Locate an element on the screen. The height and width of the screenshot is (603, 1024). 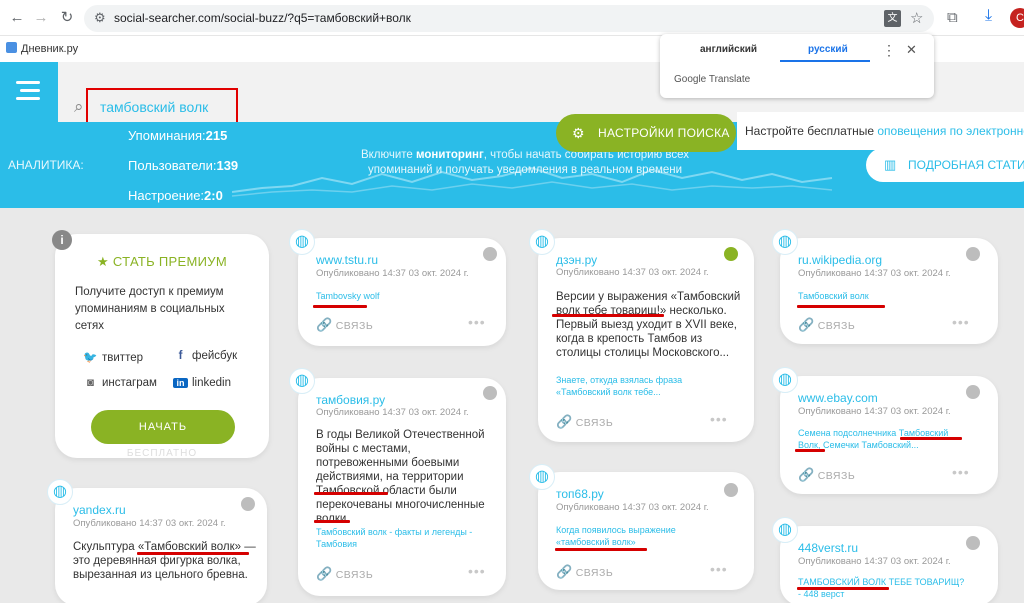
linkedin-link: in linkedin is located at coordinates (202, 383).